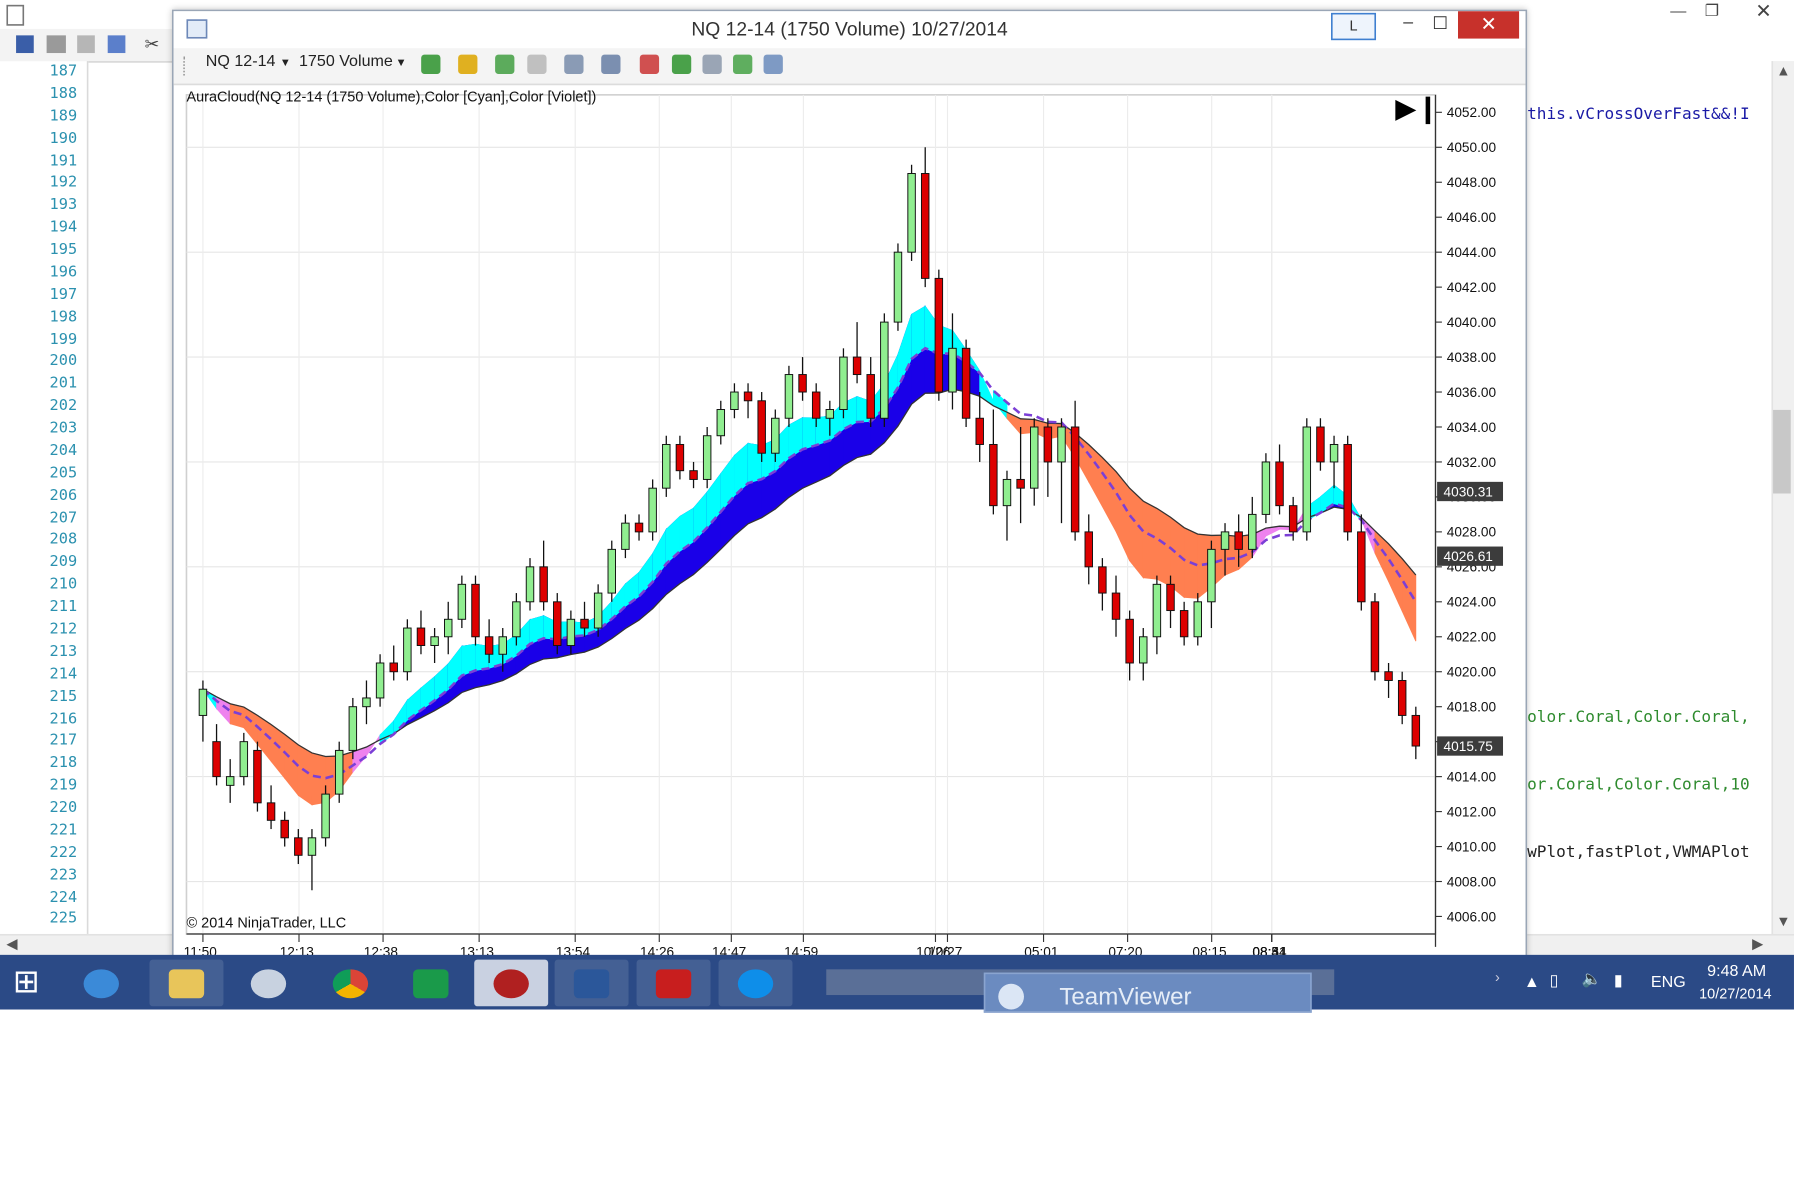 This screenshot has height=1200, width=1794. What do you see at coordinates (1532, 983) in the screenshot?
I see `show-hidden-icons: ▲` at bounding box center [1532, 983].